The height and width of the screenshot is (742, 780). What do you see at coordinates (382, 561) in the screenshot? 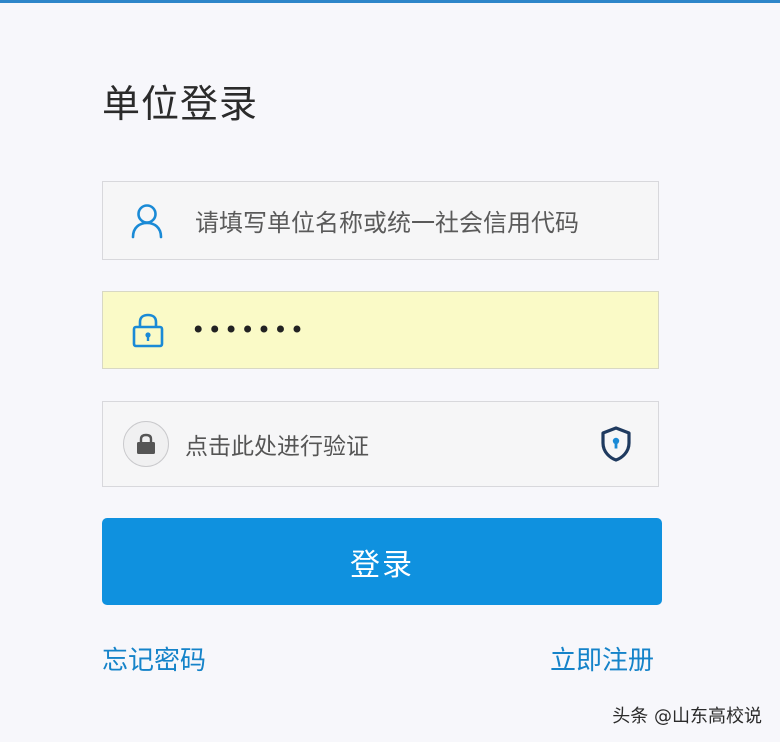
I see `login-button: 登录` at bounding box center [382, 561].